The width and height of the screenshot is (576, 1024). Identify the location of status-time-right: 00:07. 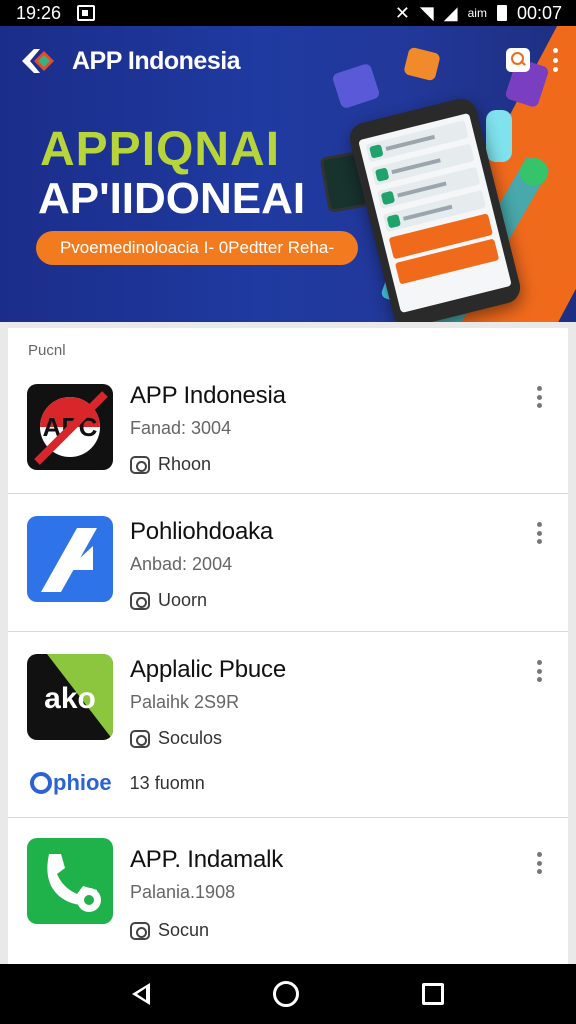
(539, 12).